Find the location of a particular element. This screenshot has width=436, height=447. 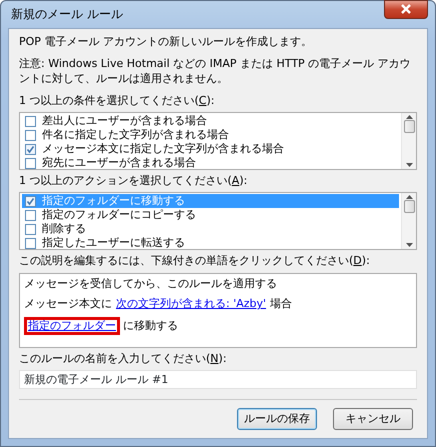

window-title: 新規のメール ルール is located at coordinates (66, 14).